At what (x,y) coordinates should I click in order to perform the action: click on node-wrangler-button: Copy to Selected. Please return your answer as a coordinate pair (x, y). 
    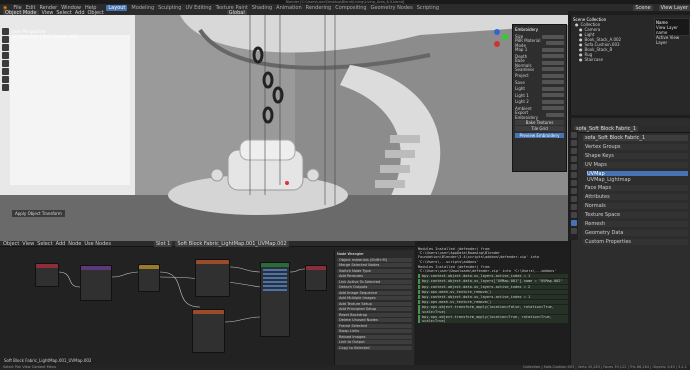
    Looking at the image, I should click on (374, 347).